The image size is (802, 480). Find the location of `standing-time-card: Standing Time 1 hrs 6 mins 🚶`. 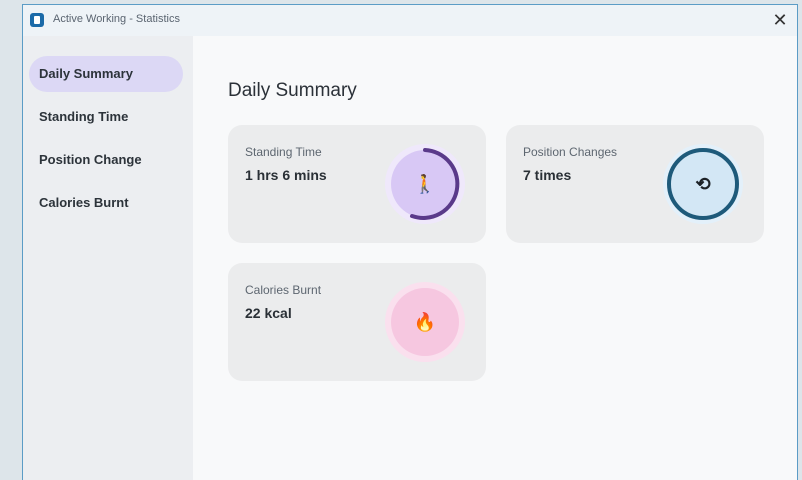

standing-time-card: Standing Time 1 hrs 6 mins 🚶 is located at coordinates (357, 184).